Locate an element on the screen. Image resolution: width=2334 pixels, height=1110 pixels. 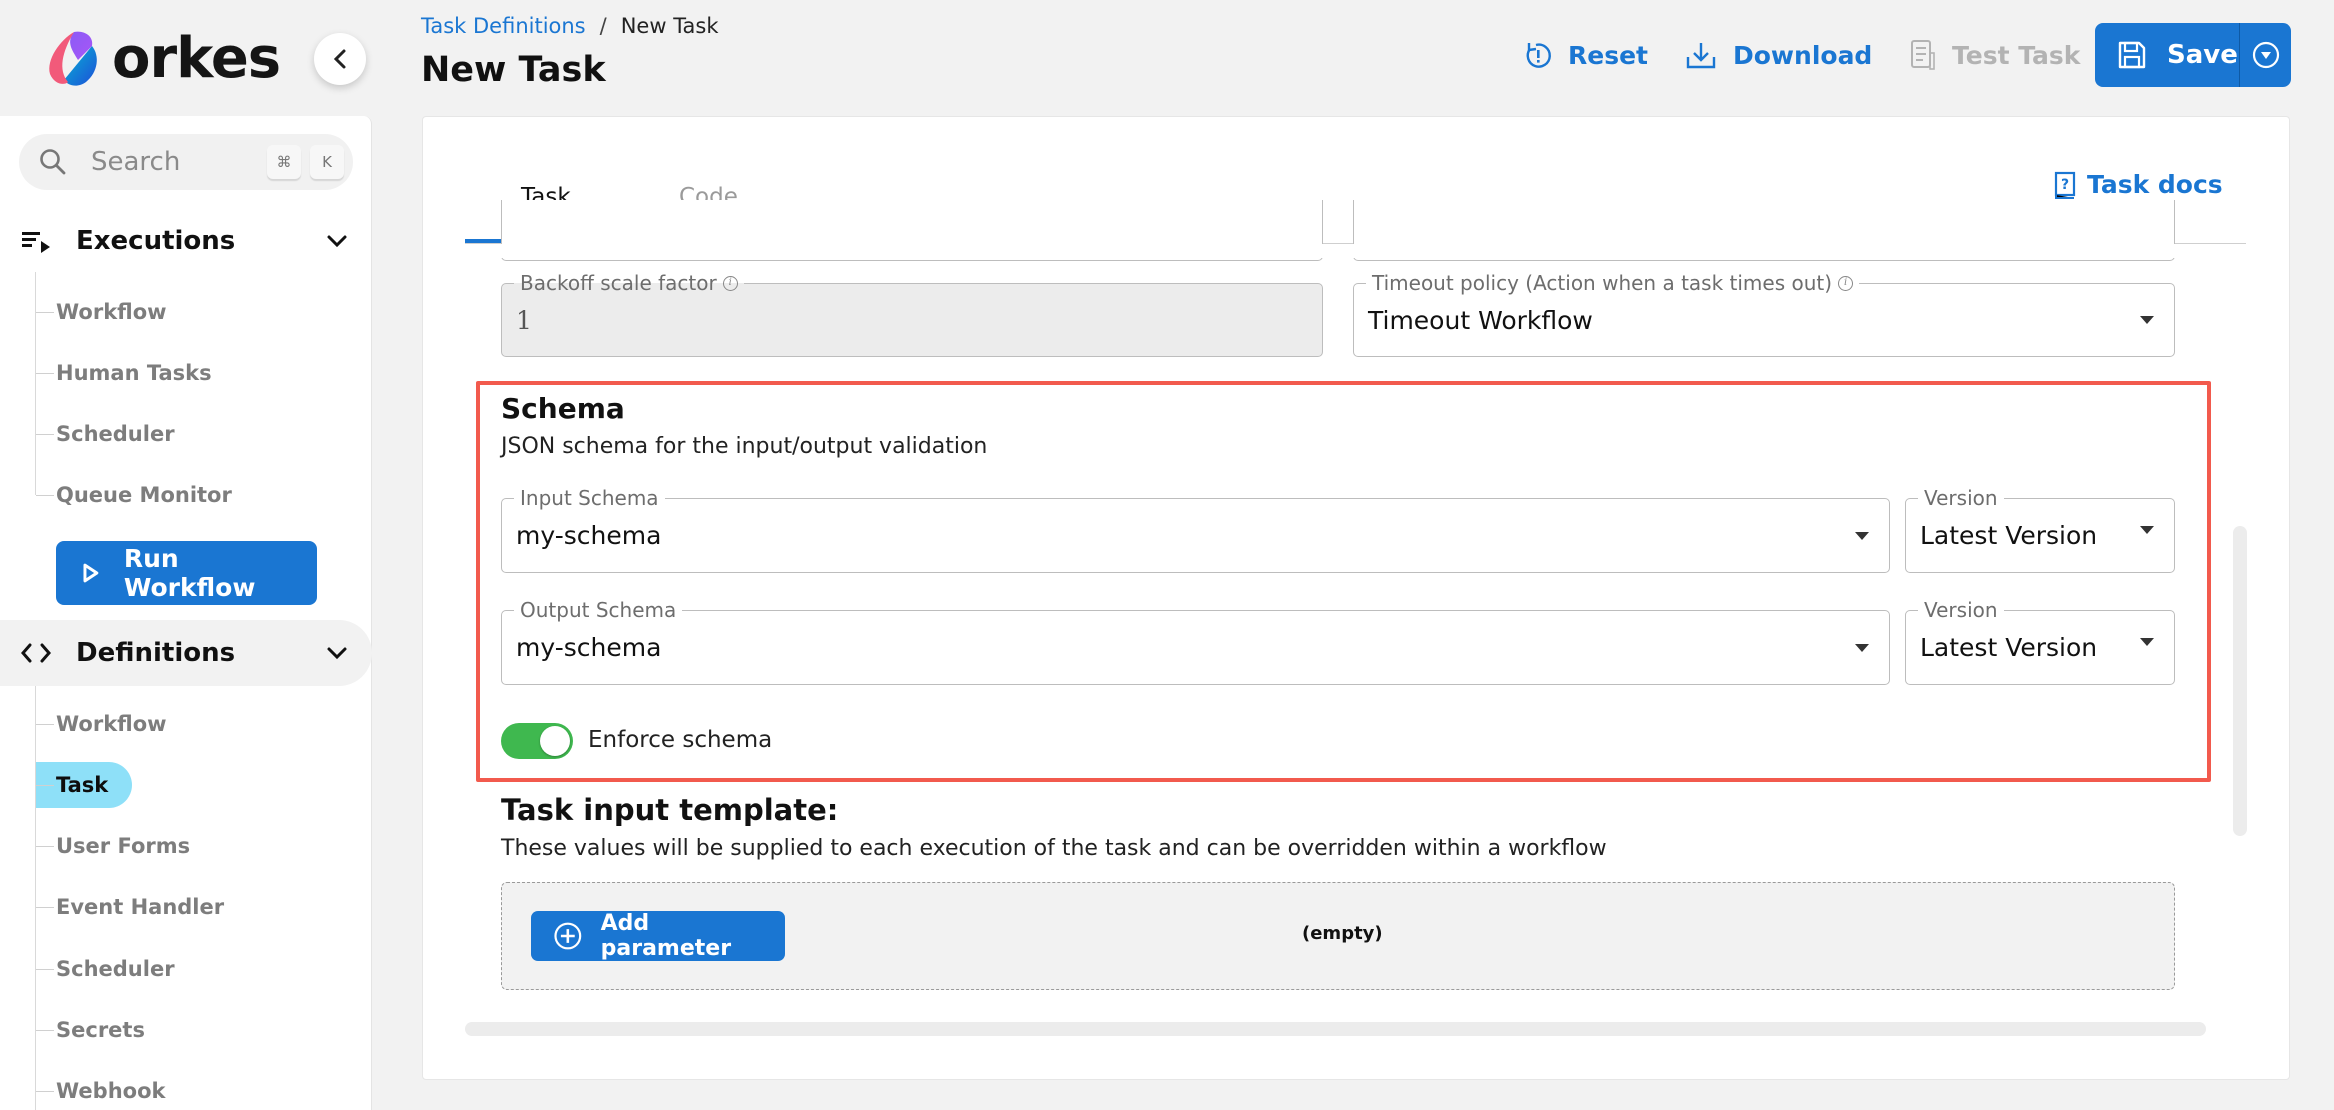
task-docs-link: ? Task docs is located at coordinates (2138, 184).